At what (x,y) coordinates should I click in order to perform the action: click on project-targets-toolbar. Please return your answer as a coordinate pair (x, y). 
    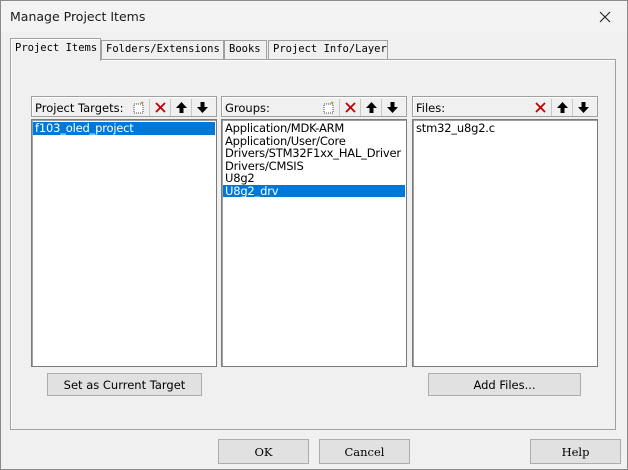
    Looking at the image, I should click on (170, 107).